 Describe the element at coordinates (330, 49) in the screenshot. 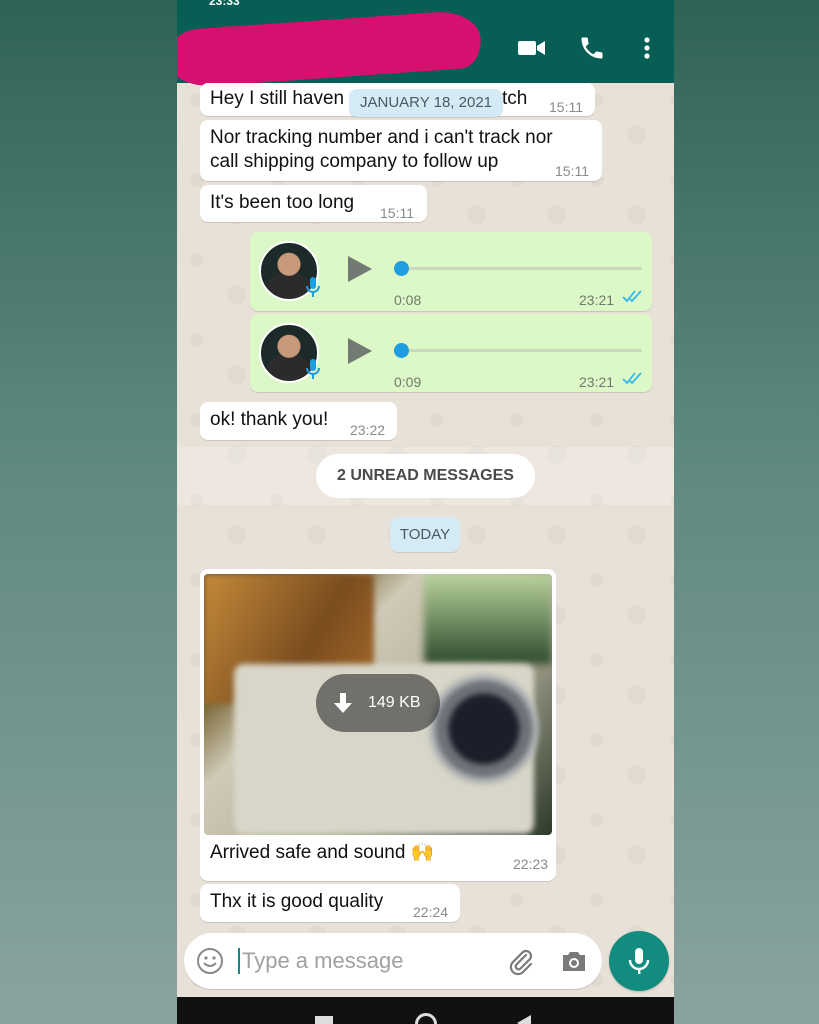

I see `redaction-scribble` at that location.